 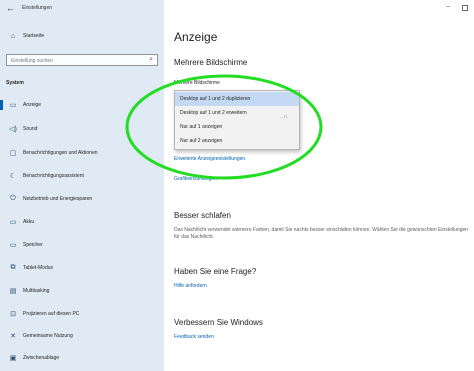 What do you see at coordinates (190, 286) in the screenshot?
I see `get-help-link: Hilfe anfordern` at bounding box center [190, 286].